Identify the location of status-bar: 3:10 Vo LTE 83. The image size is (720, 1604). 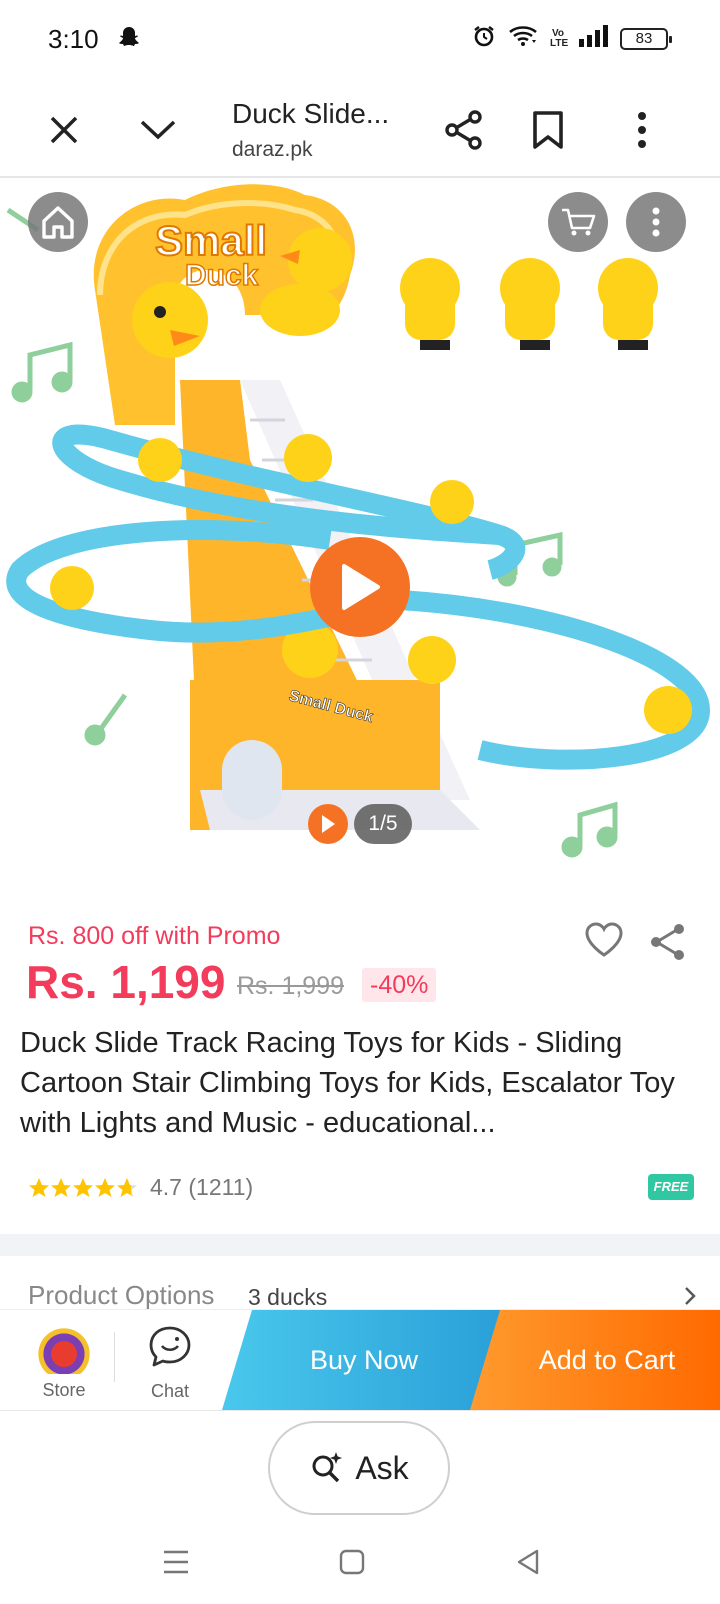
(360, 41).